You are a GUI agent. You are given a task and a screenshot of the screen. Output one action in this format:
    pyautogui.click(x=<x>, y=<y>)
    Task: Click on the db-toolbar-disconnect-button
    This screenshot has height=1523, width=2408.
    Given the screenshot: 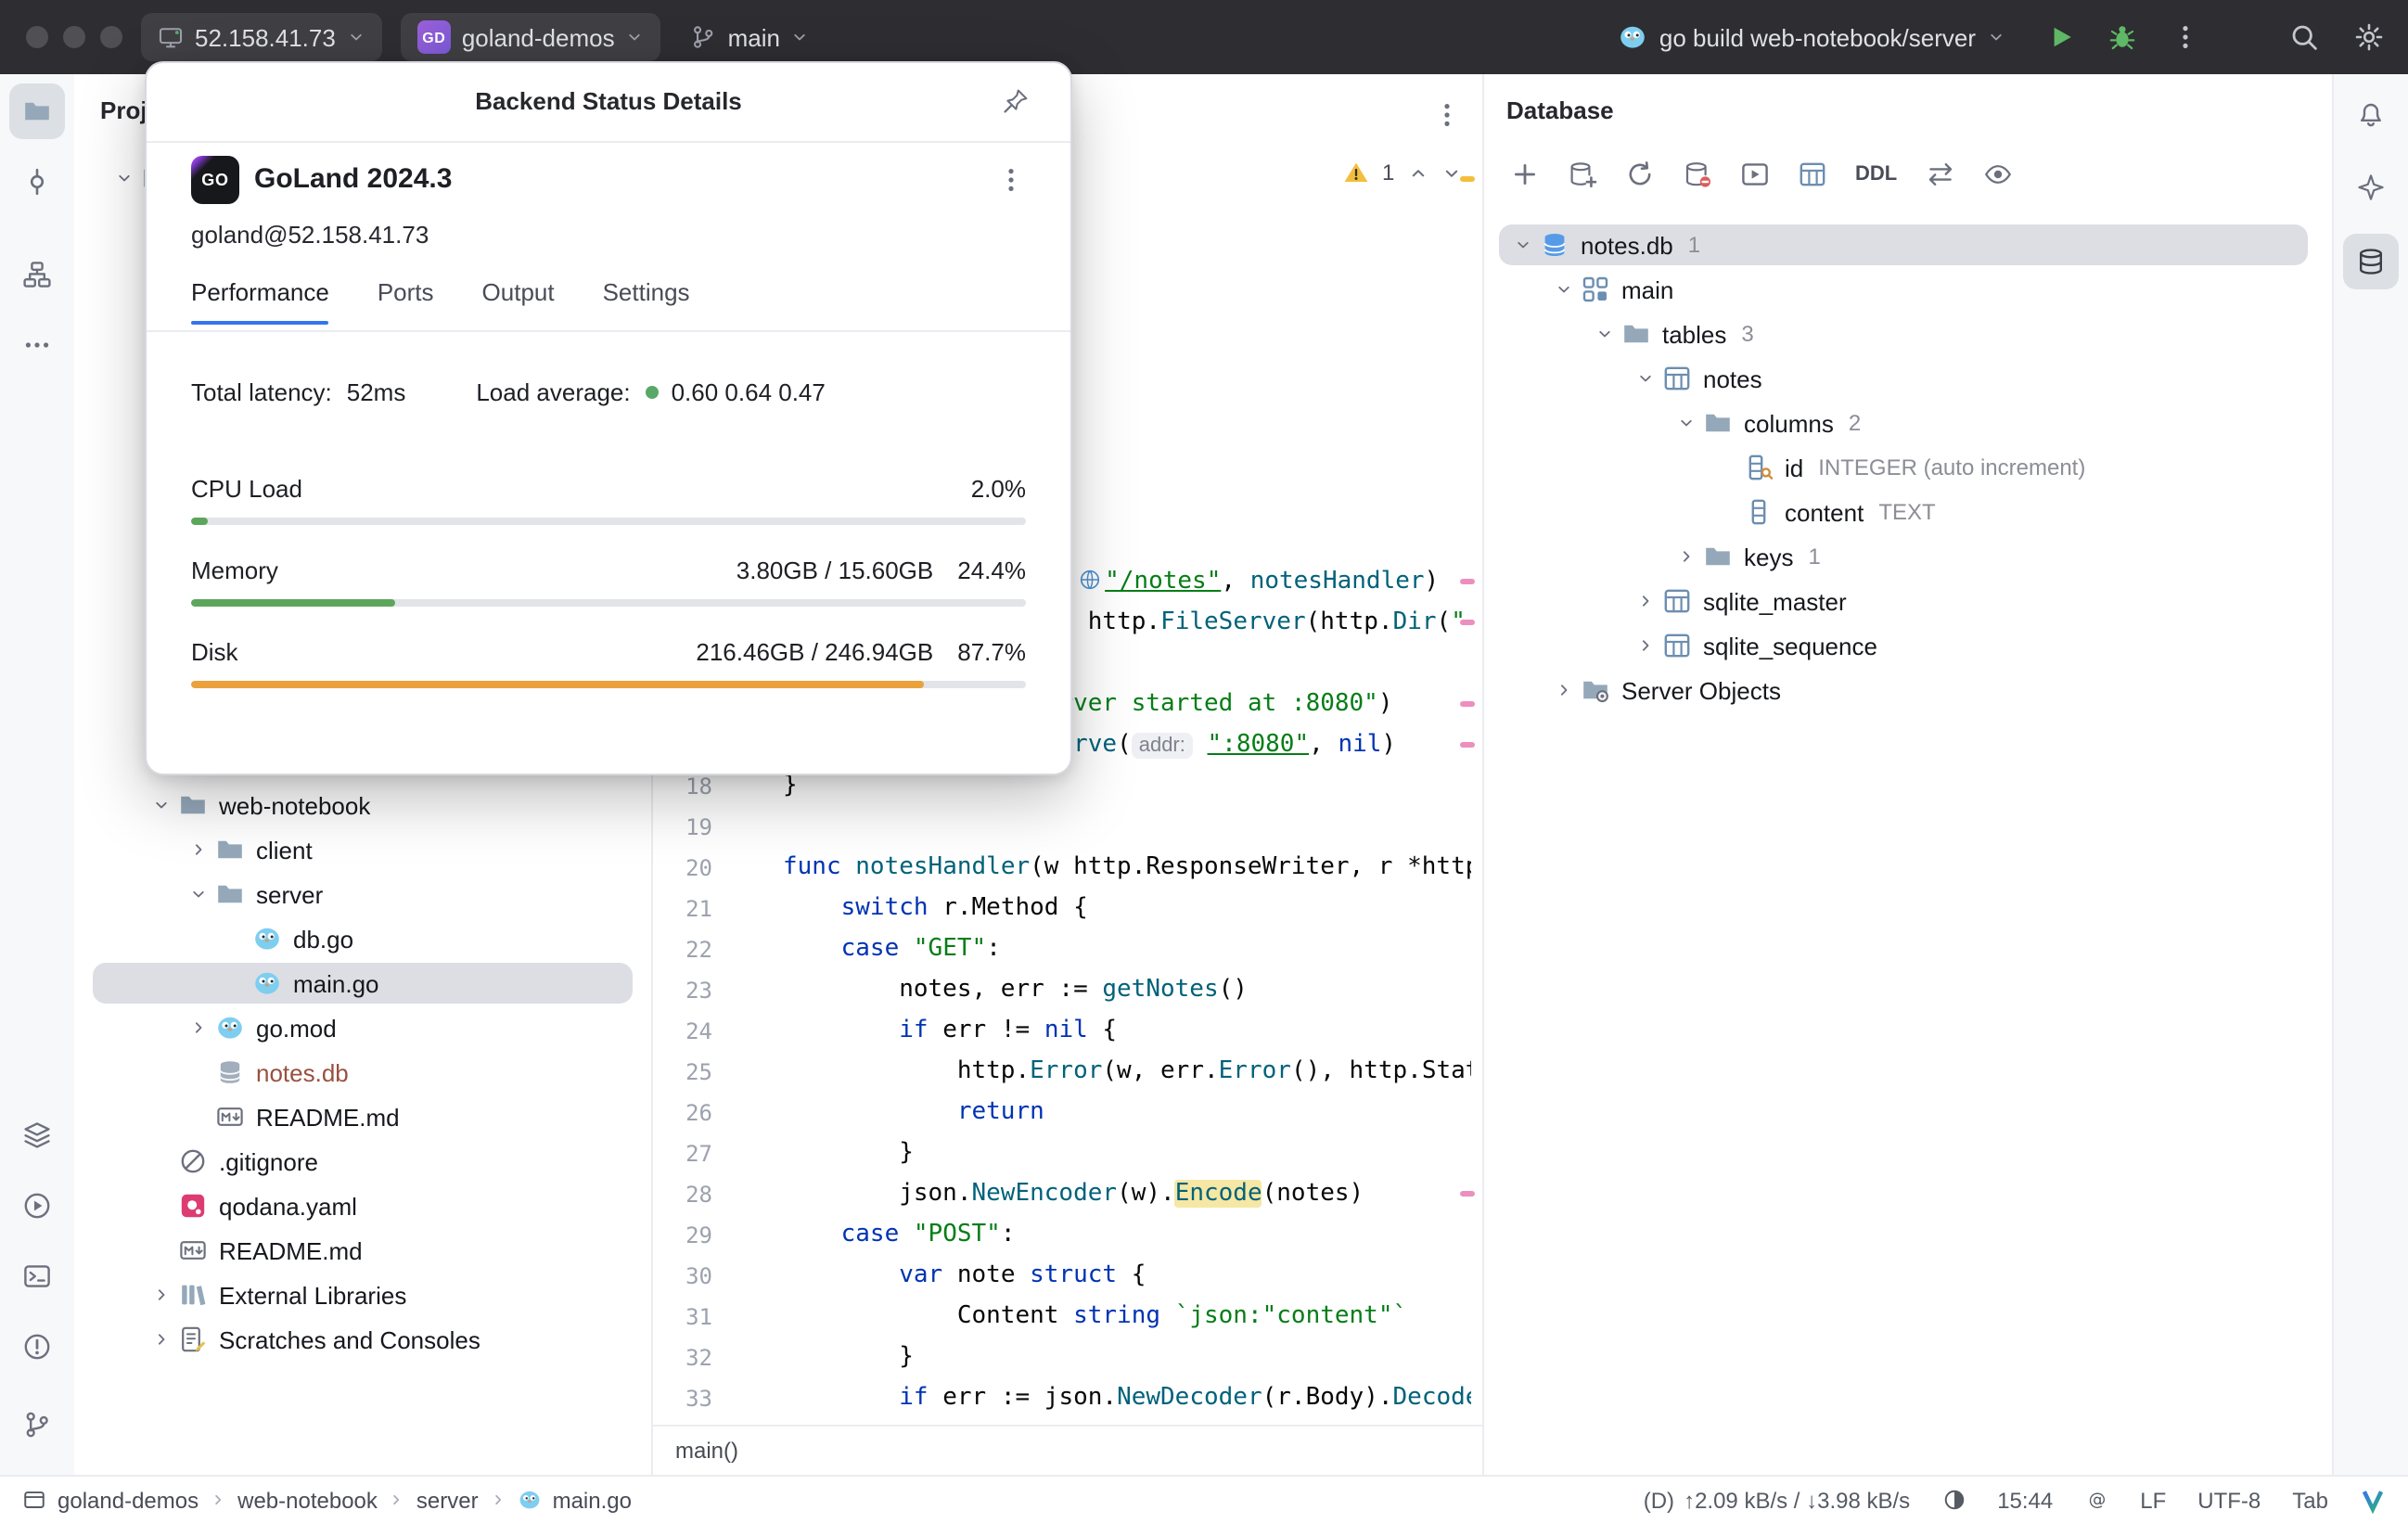 What is the action you would take?
    pyautogui.click(x=1697, y=174)
    